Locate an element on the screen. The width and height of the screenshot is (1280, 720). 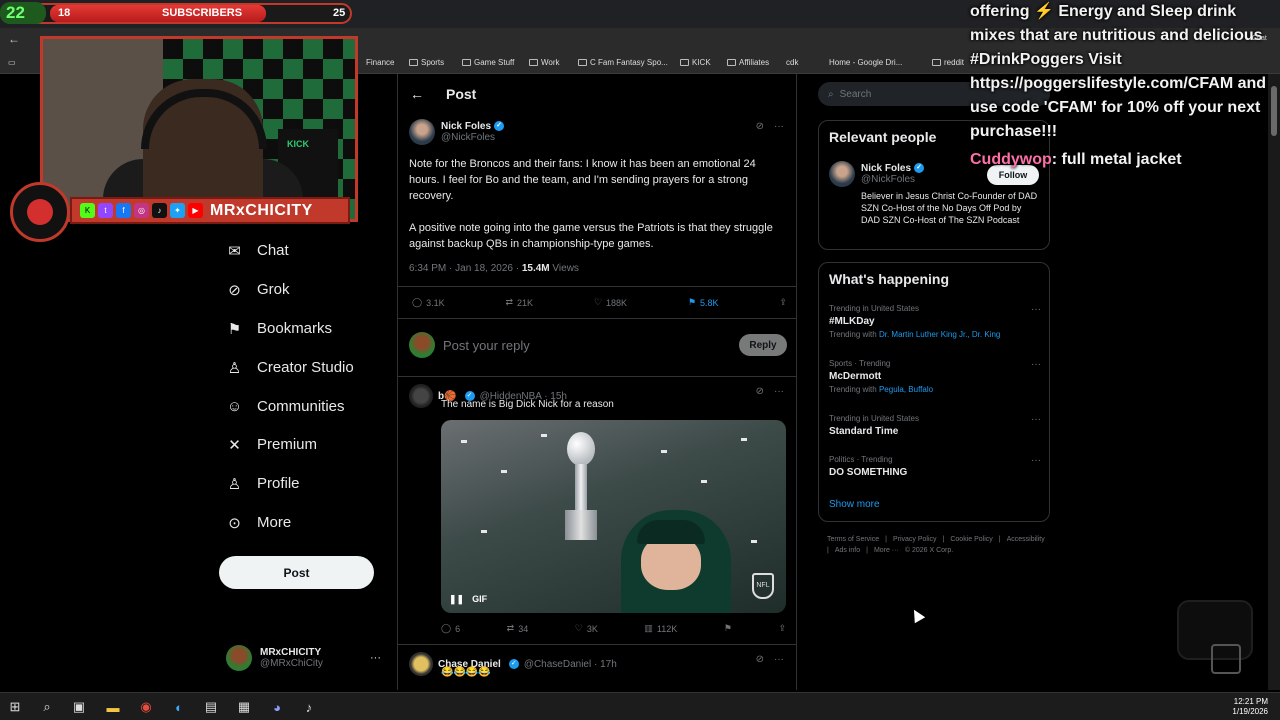
edge-icon: ◐ is located at coordinates (179, 707).